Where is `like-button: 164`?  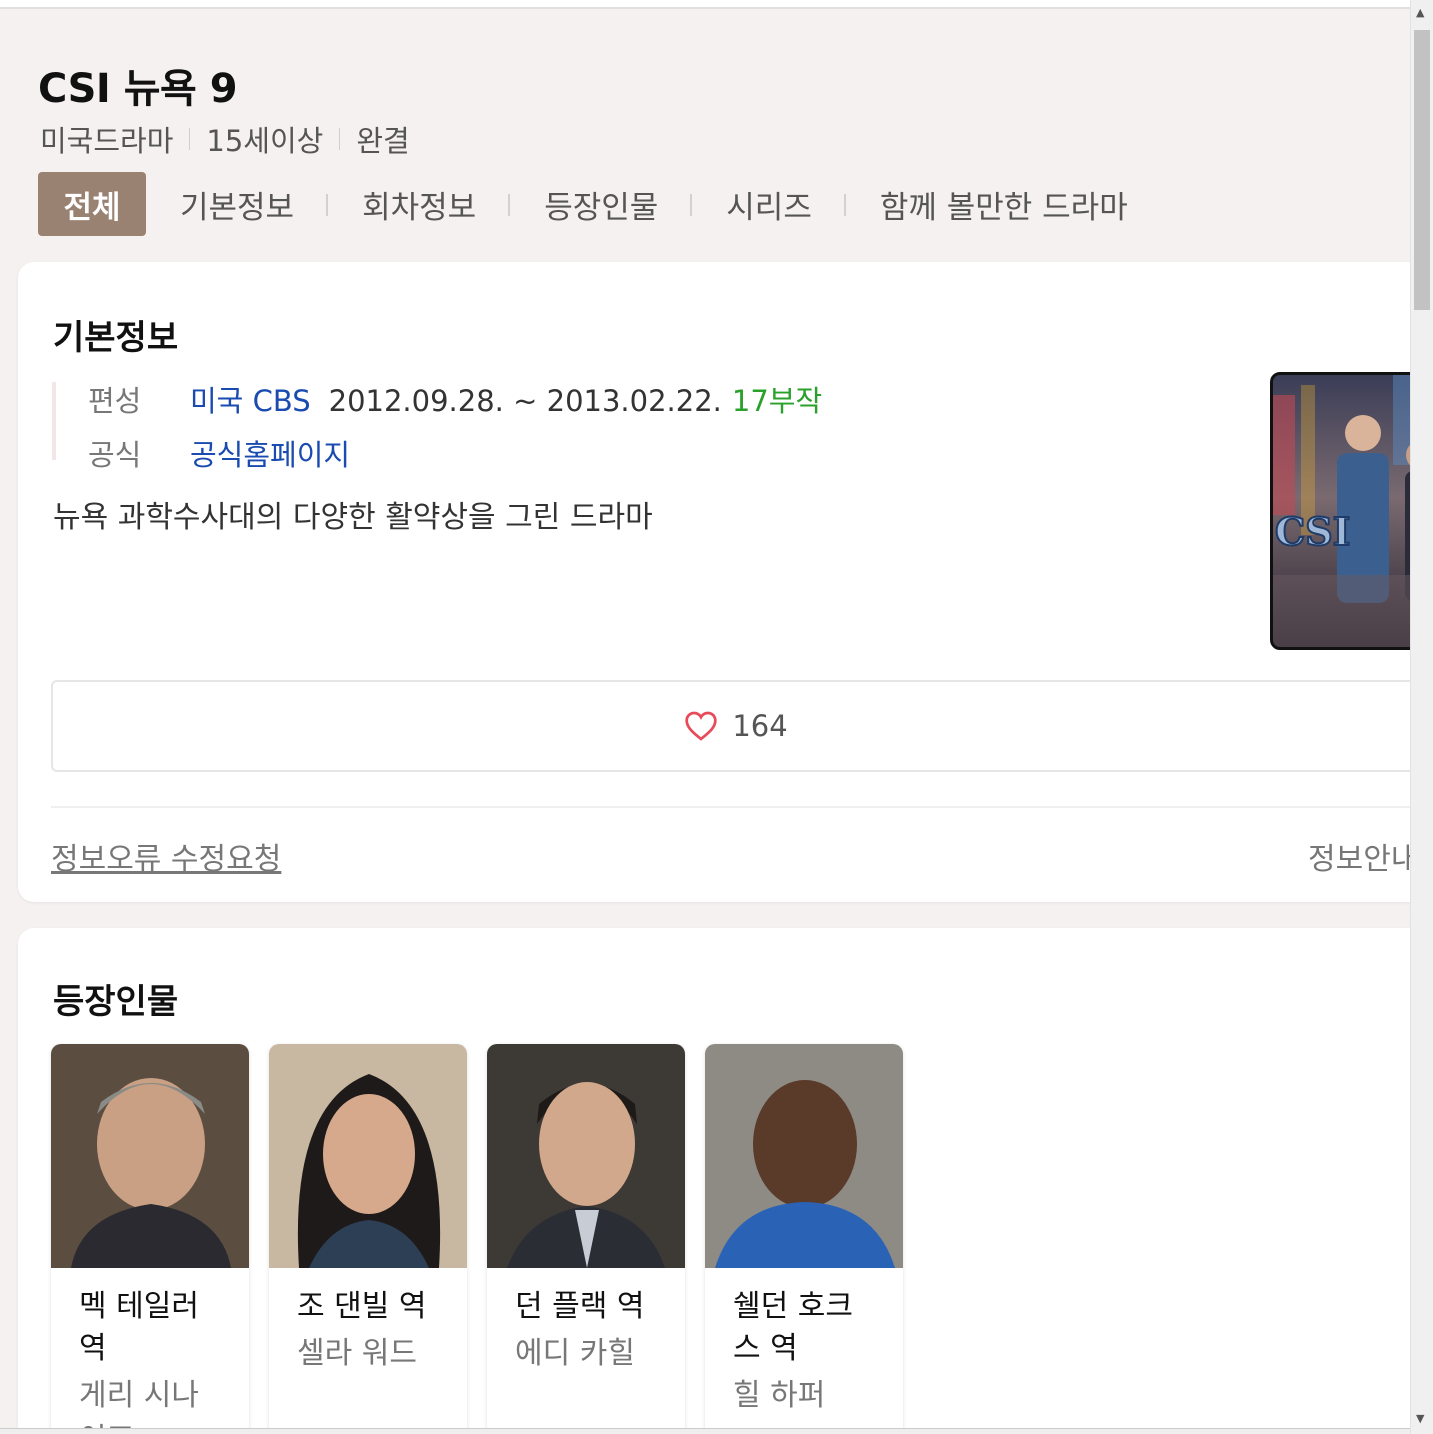 like-button: 164 is located at coordinates (739, 726).